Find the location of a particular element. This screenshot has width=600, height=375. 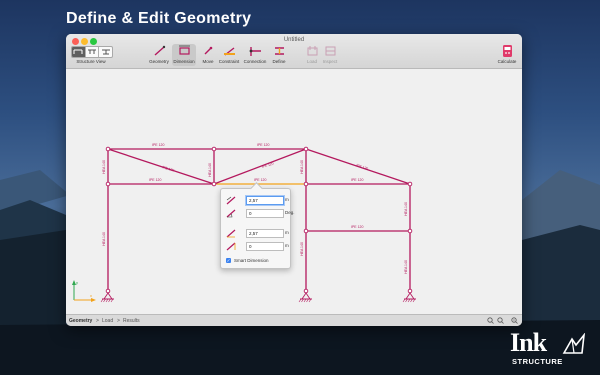

length-field: 2,57 is located at coordinates (265, 200).